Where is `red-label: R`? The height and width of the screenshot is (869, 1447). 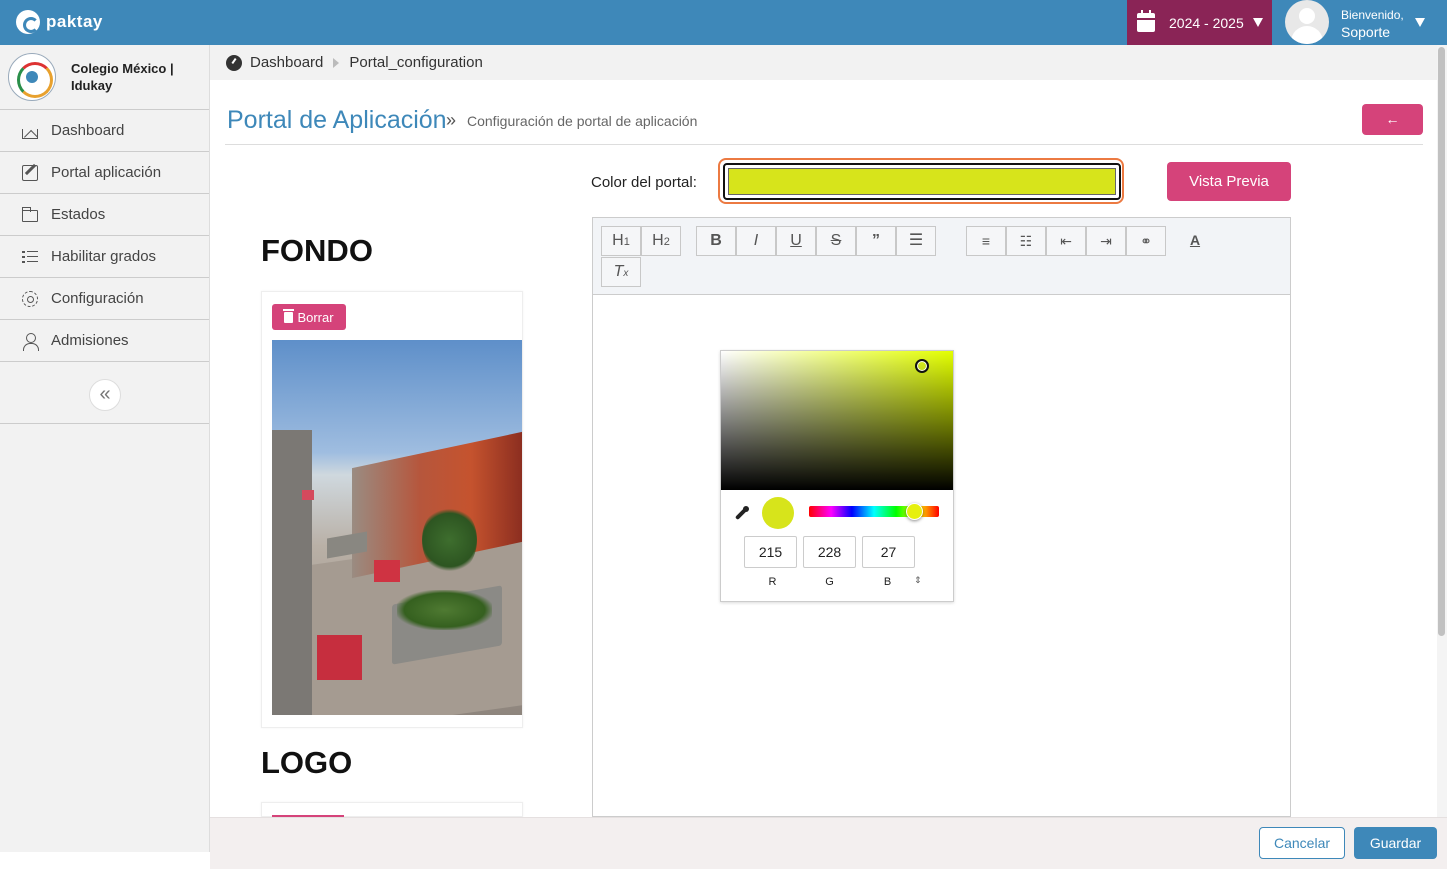 red-label: R is located at coordinates (772, 582).